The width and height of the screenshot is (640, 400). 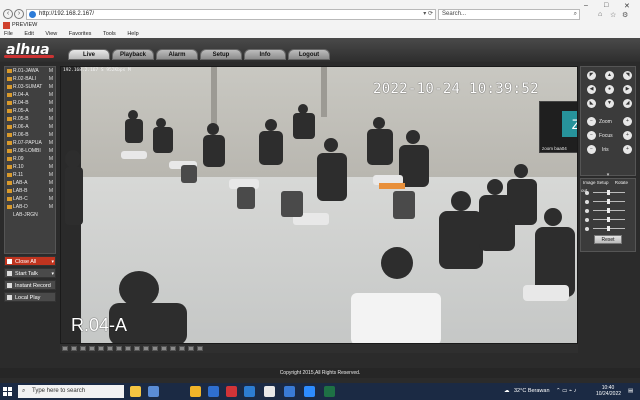 What do you see at coordinates (609, 103) in the screenshot?
I see `ptz-down-icon: ▼` at bounding box center [609, 103].